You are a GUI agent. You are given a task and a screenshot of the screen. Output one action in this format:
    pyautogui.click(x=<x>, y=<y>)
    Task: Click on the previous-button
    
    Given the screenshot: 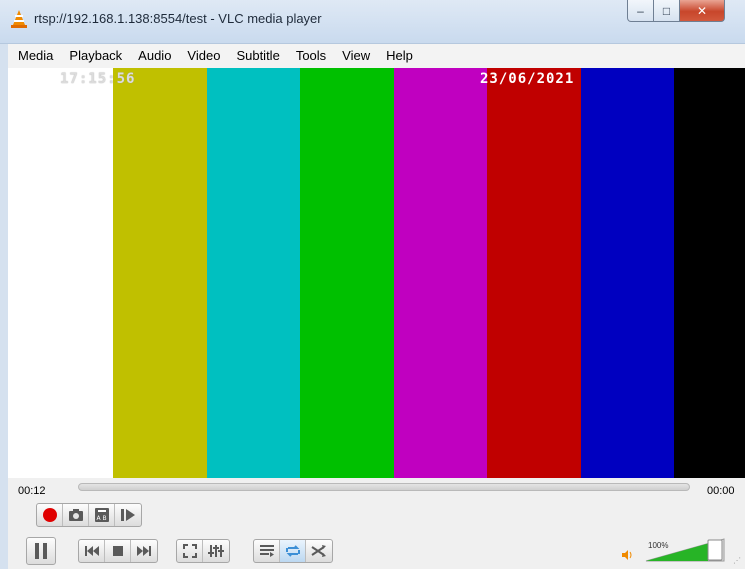 What is the action you would take?
    pyautogui.click(x=92, y=551)
    